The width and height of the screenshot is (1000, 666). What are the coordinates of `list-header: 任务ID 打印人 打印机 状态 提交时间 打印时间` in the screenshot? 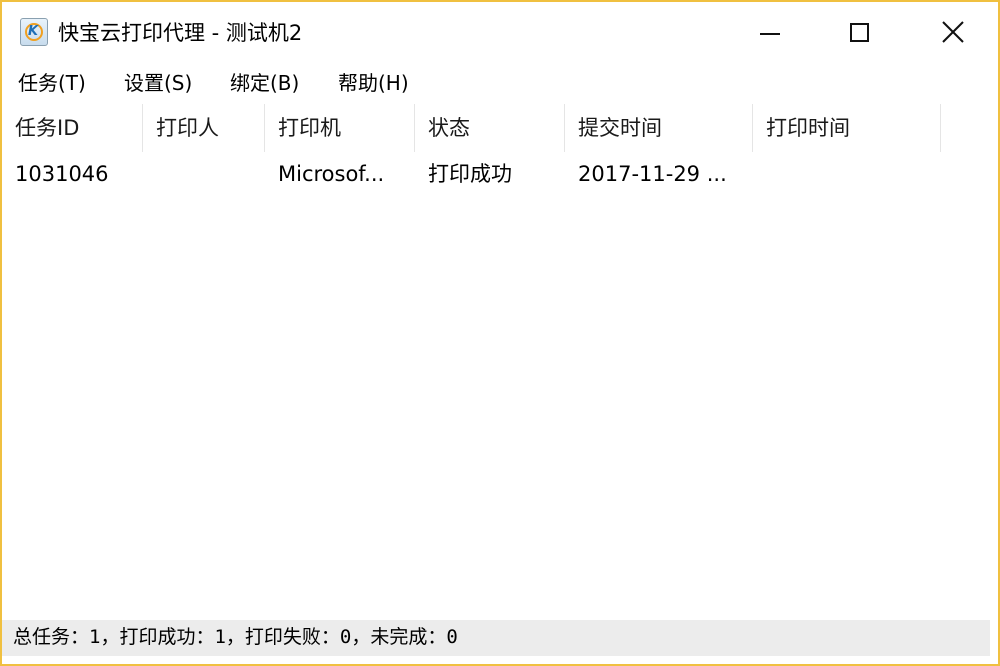 It's located at (500, 128).